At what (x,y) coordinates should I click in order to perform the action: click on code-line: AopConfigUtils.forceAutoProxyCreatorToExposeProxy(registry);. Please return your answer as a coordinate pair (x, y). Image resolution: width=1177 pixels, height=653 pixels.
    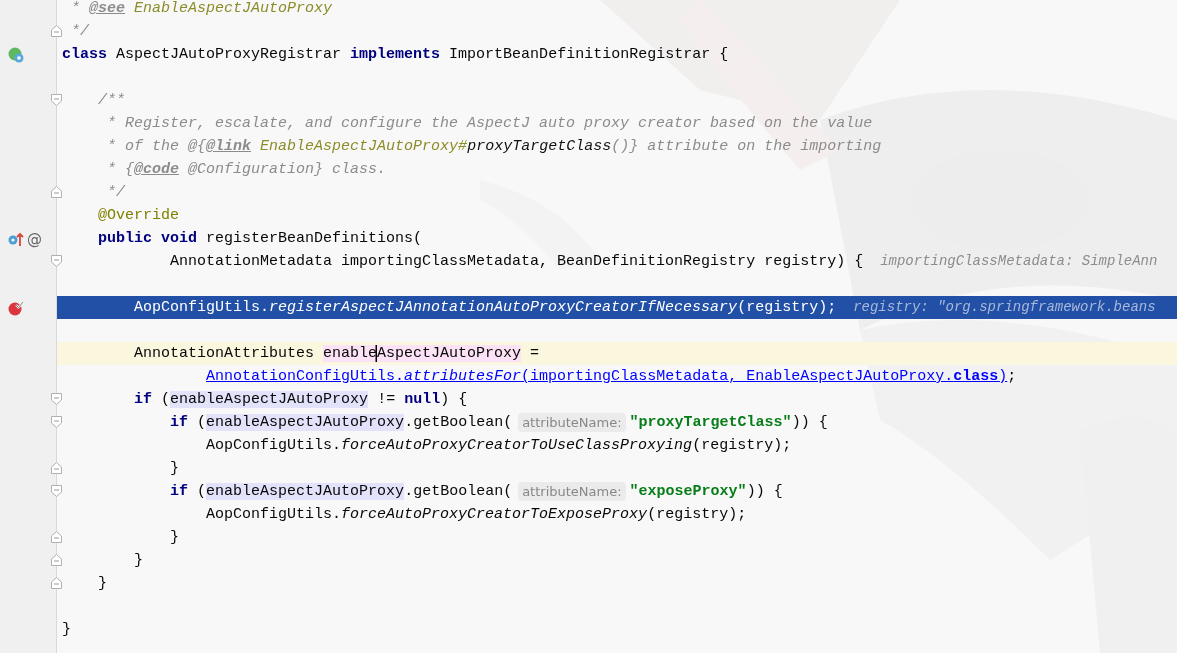
    Looking at the image, I should click on (476, 515).